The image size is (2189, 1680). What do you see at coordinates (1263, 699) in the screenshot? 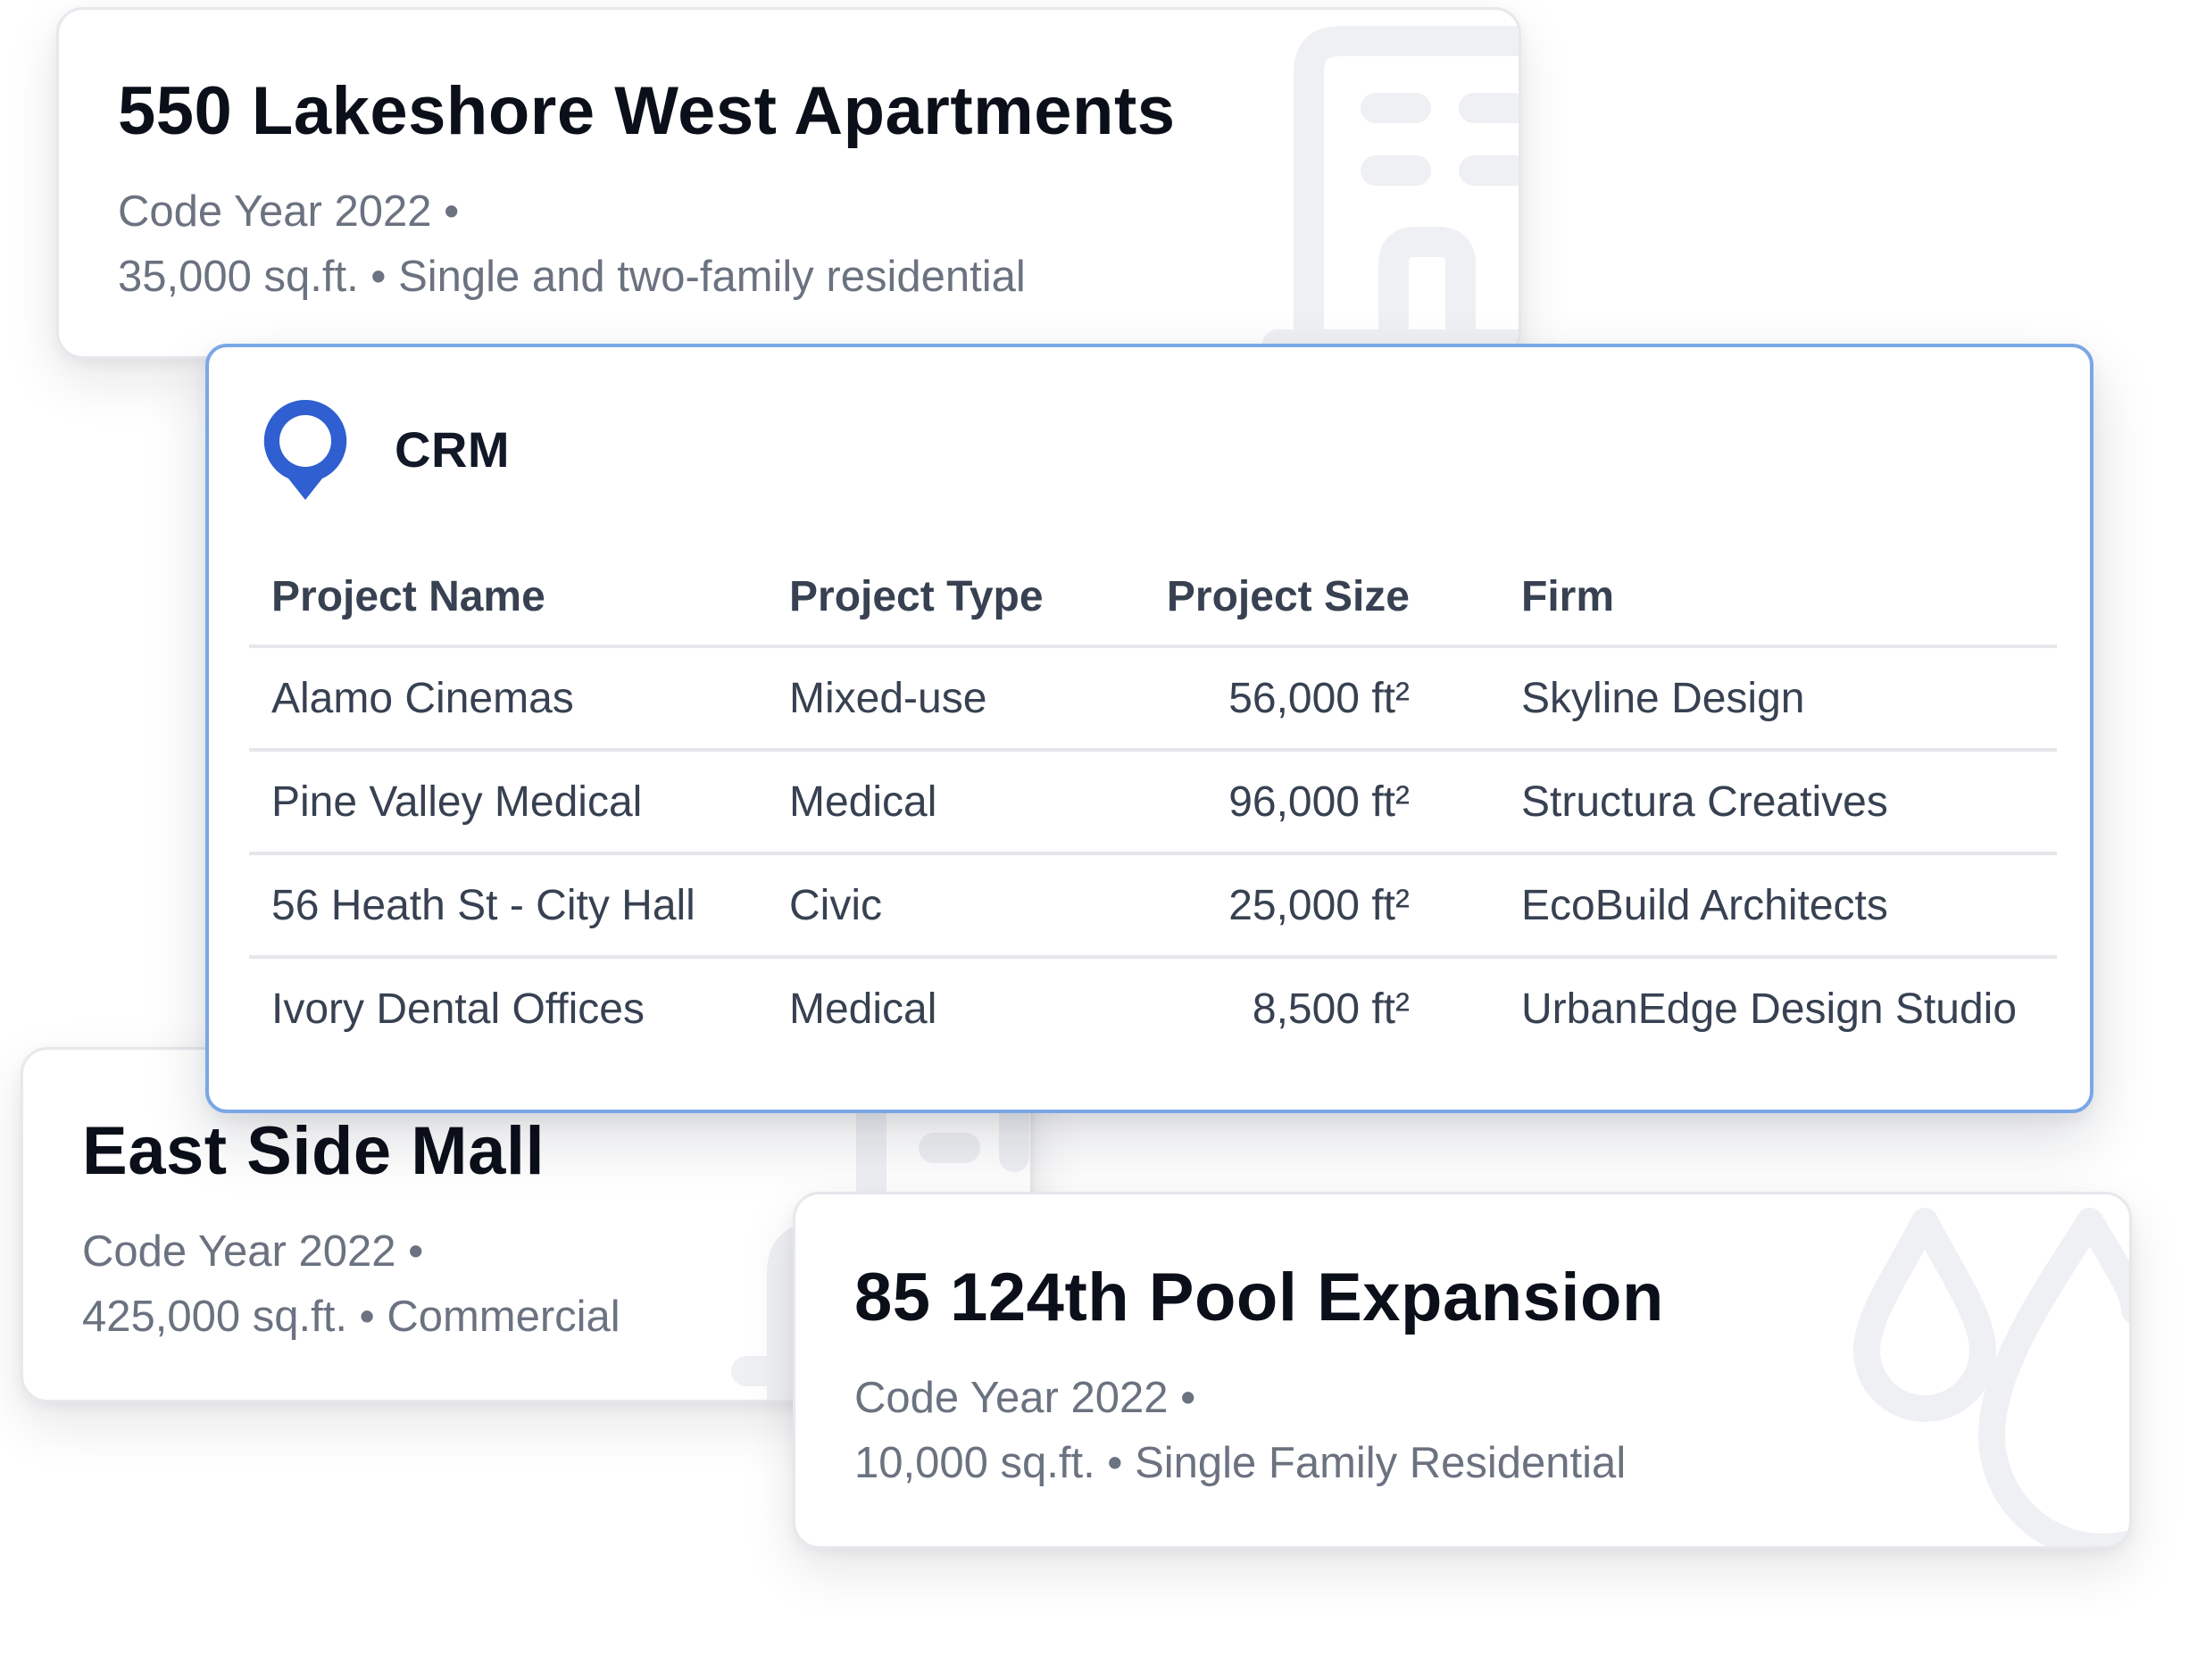
I see `cell-project-size: 56,000 ft²` at bounding box center [1263, 699].